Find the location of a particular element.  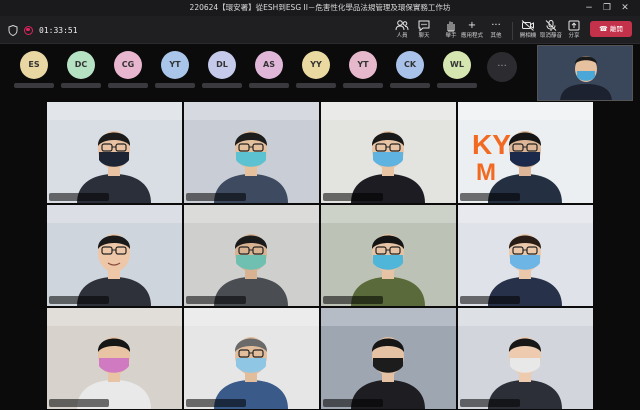

chat-button: 聊天 is located at coordinates (424, 31).